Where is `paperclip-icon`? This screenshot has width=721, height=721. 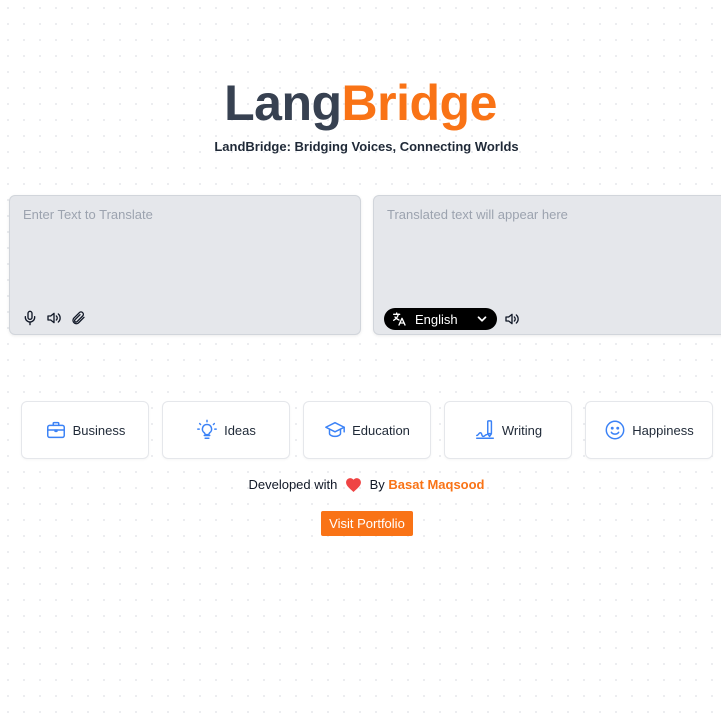
paperclip-icon is located at coordinates (78, 318).